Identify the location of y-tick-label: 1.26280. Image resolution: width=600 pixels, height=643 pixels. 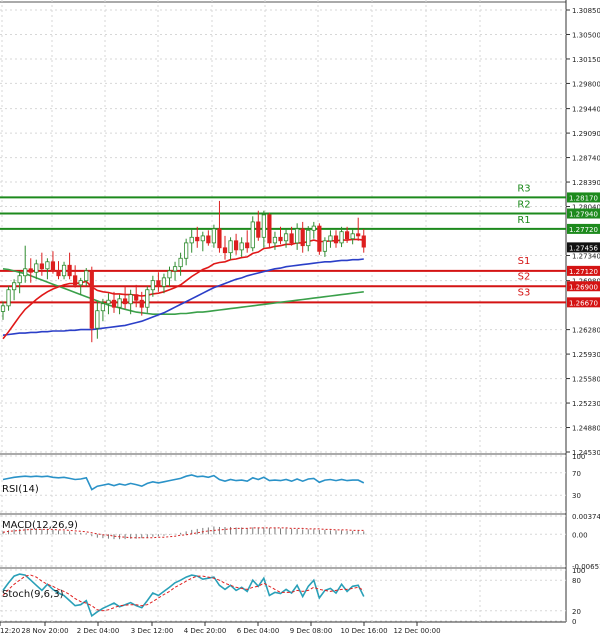
(586, 331).